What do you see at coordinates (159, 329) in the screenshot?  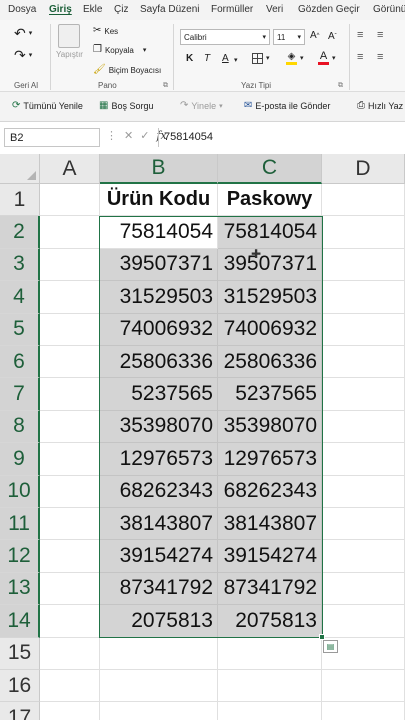 I see `cell-b5: 74006932` at bounding box center [159, 329].